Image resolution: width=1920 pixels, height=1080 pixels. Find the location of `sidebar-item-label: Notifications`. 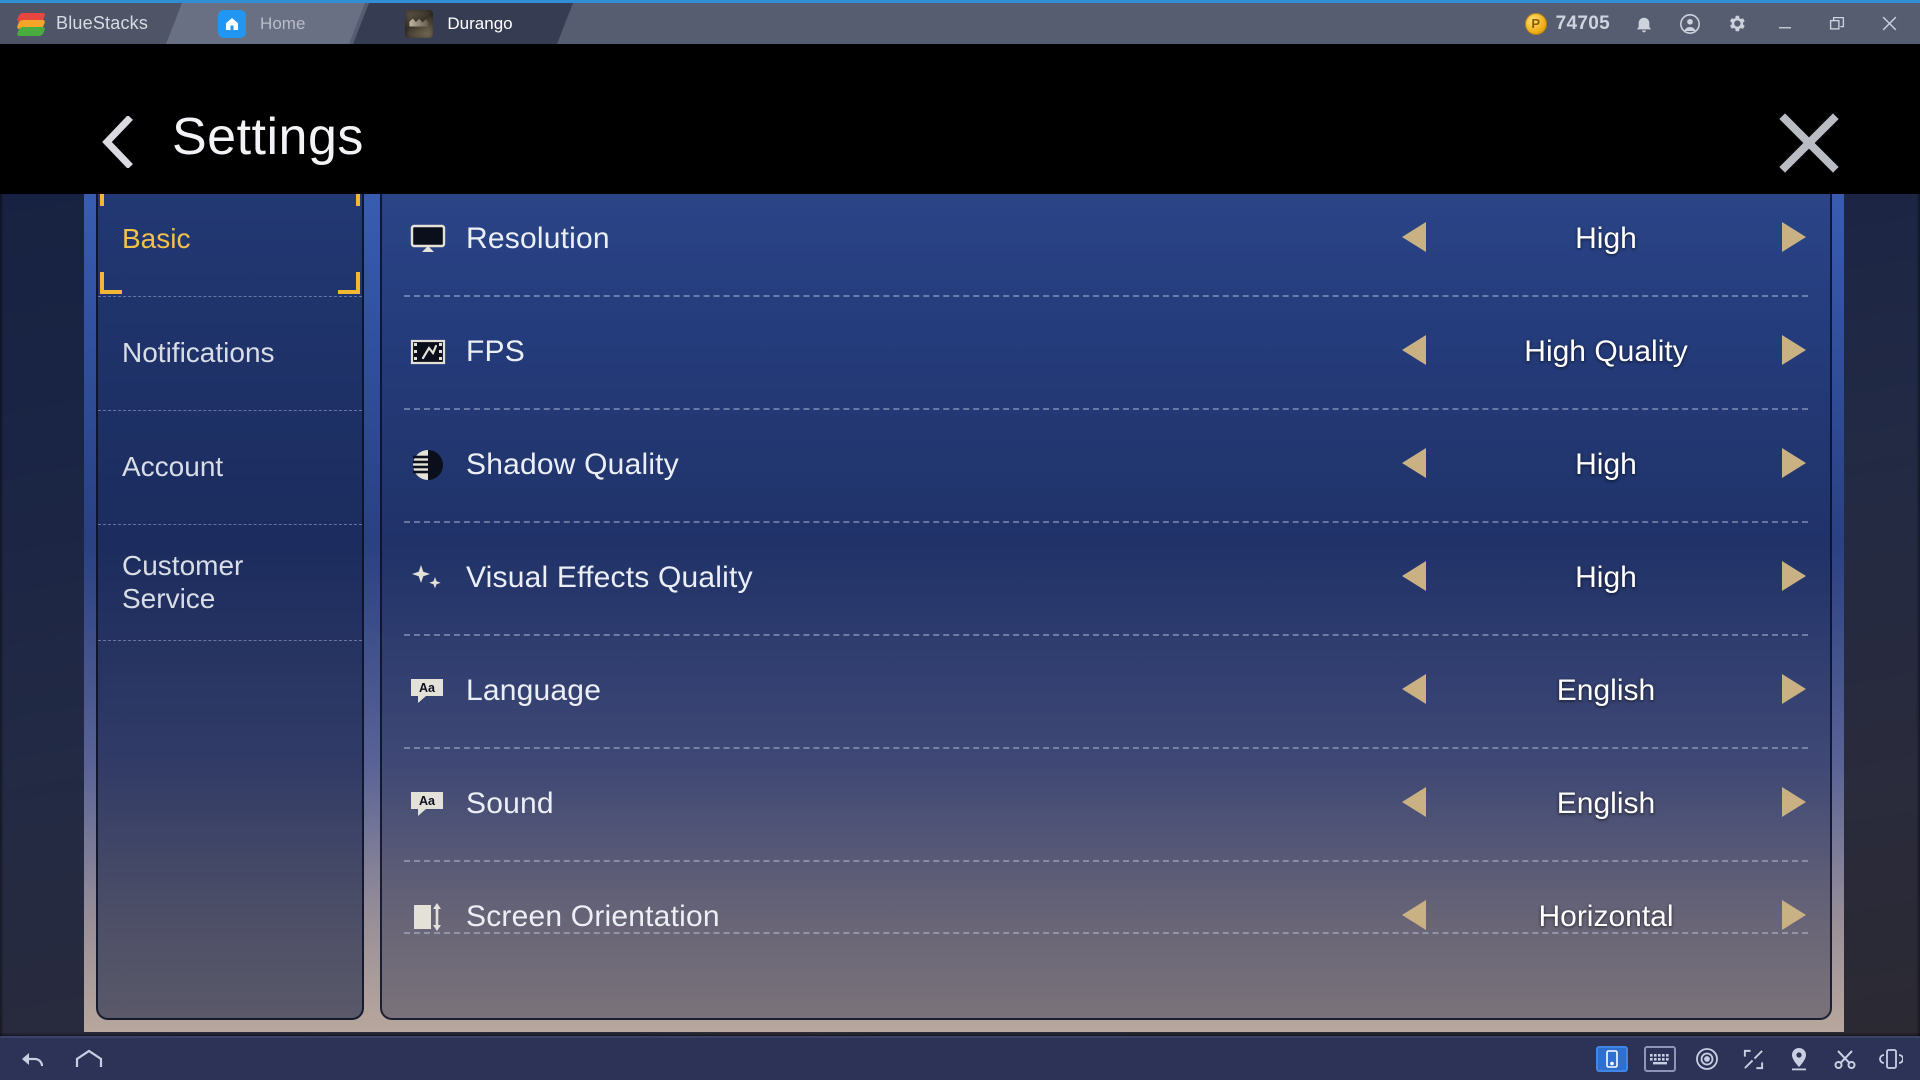

sidebar-item-label: Notifications is located at coordinates (198, 353).